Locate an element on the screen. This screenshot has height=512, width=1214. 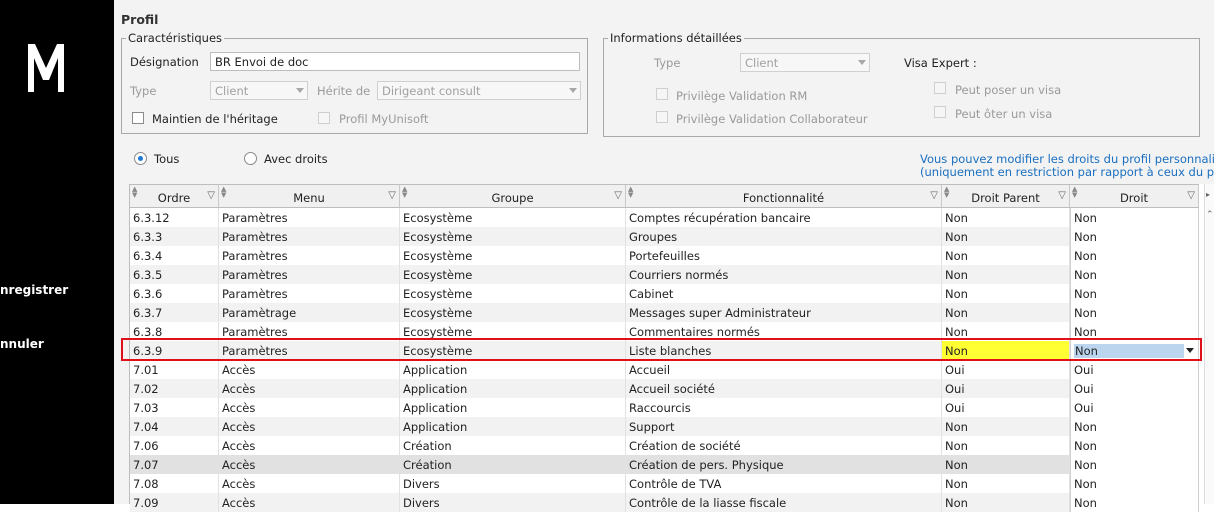
cell-fonctionnalite: Accueil is located at coordinates (784, 369).